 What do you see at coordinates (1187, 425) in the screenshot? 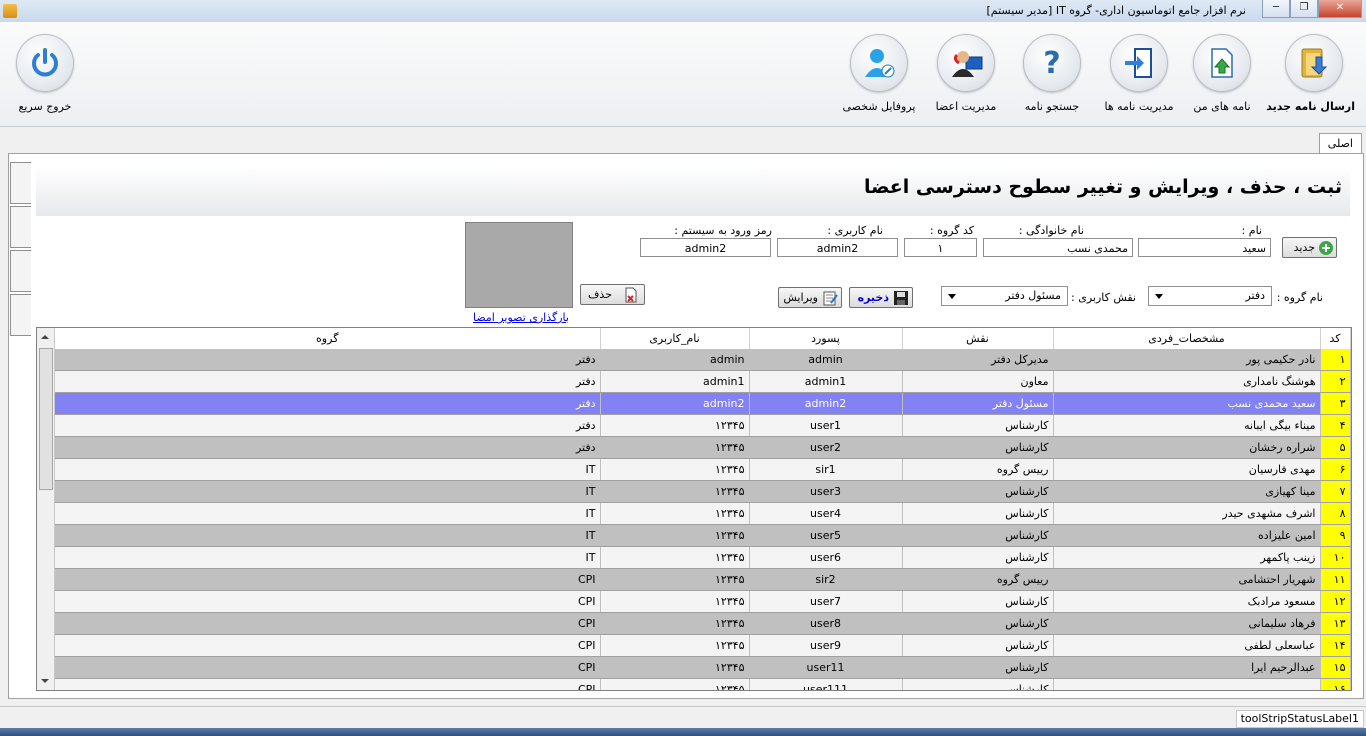
I see `cell-details: میناء بیگی ایبانه` at bounding box center [1187, 425].